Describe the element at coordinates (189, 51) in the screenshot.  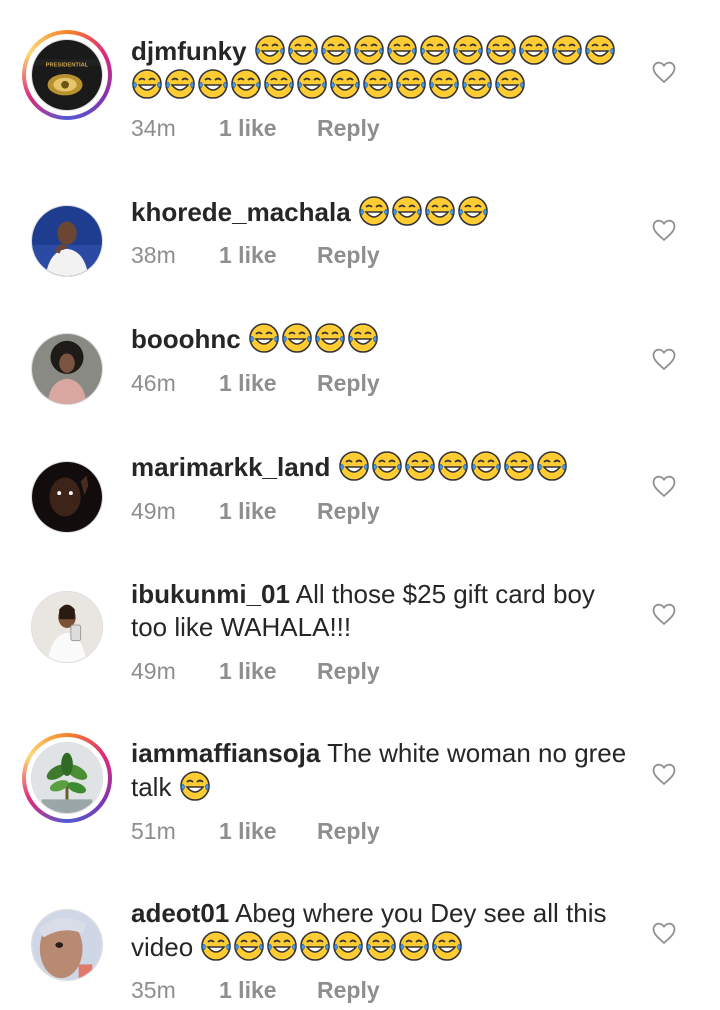
I see `comment-username: djmfunky` at that location.